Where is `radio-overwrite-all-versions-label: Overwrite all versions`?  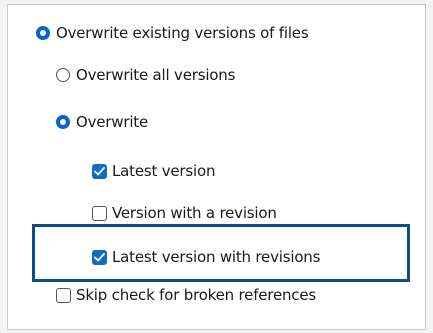
radio-overwrite-all-versions-label: Overwrite all versions is located at coordinates (156, 75).